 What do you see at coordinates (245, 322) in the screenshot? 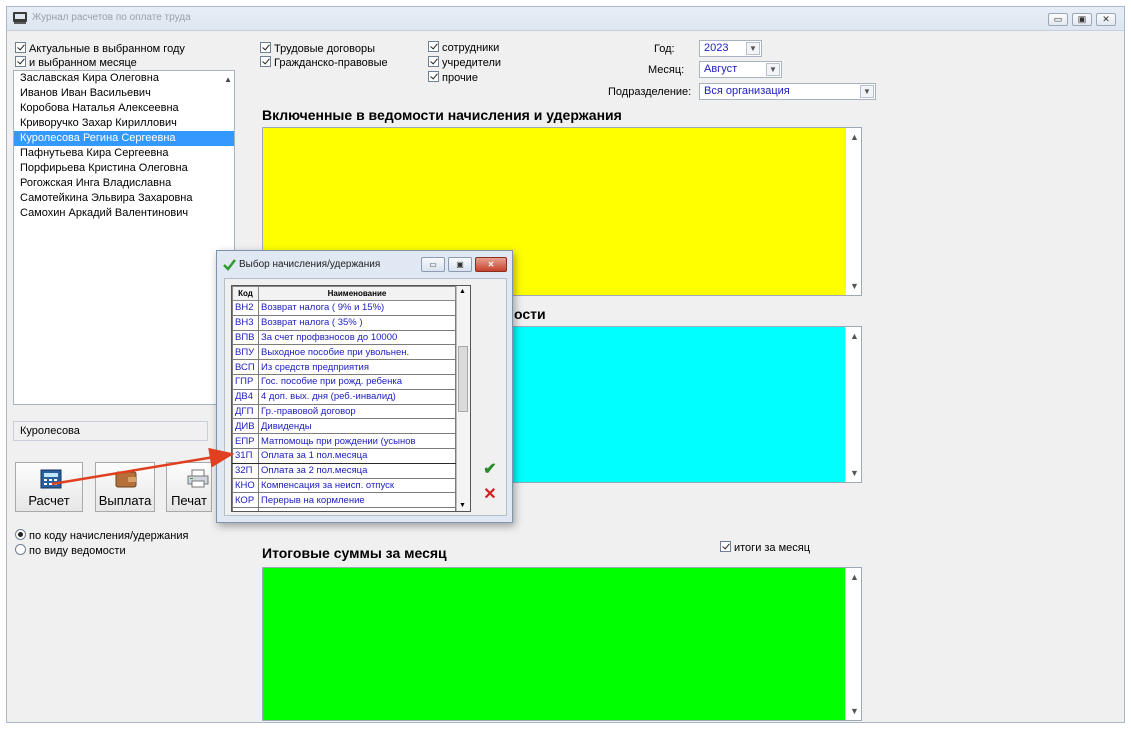
I see `accrual-code-cell: ВН3` at bounding box center [245, 322].